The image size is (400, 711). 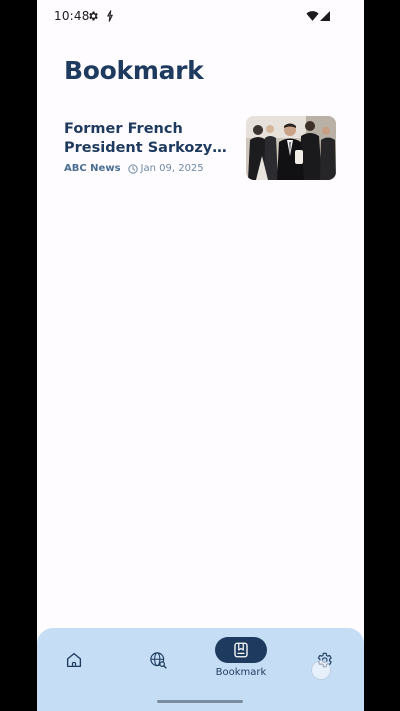 I want to click on gear-icon, so click(x=93, y=16).